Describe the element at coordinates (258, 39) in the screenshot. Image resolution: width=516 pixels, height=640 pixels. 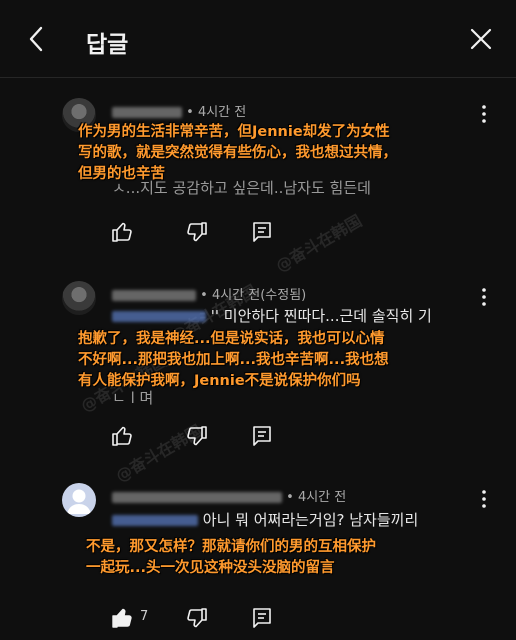
I see `header-bar: 답글` at that location.